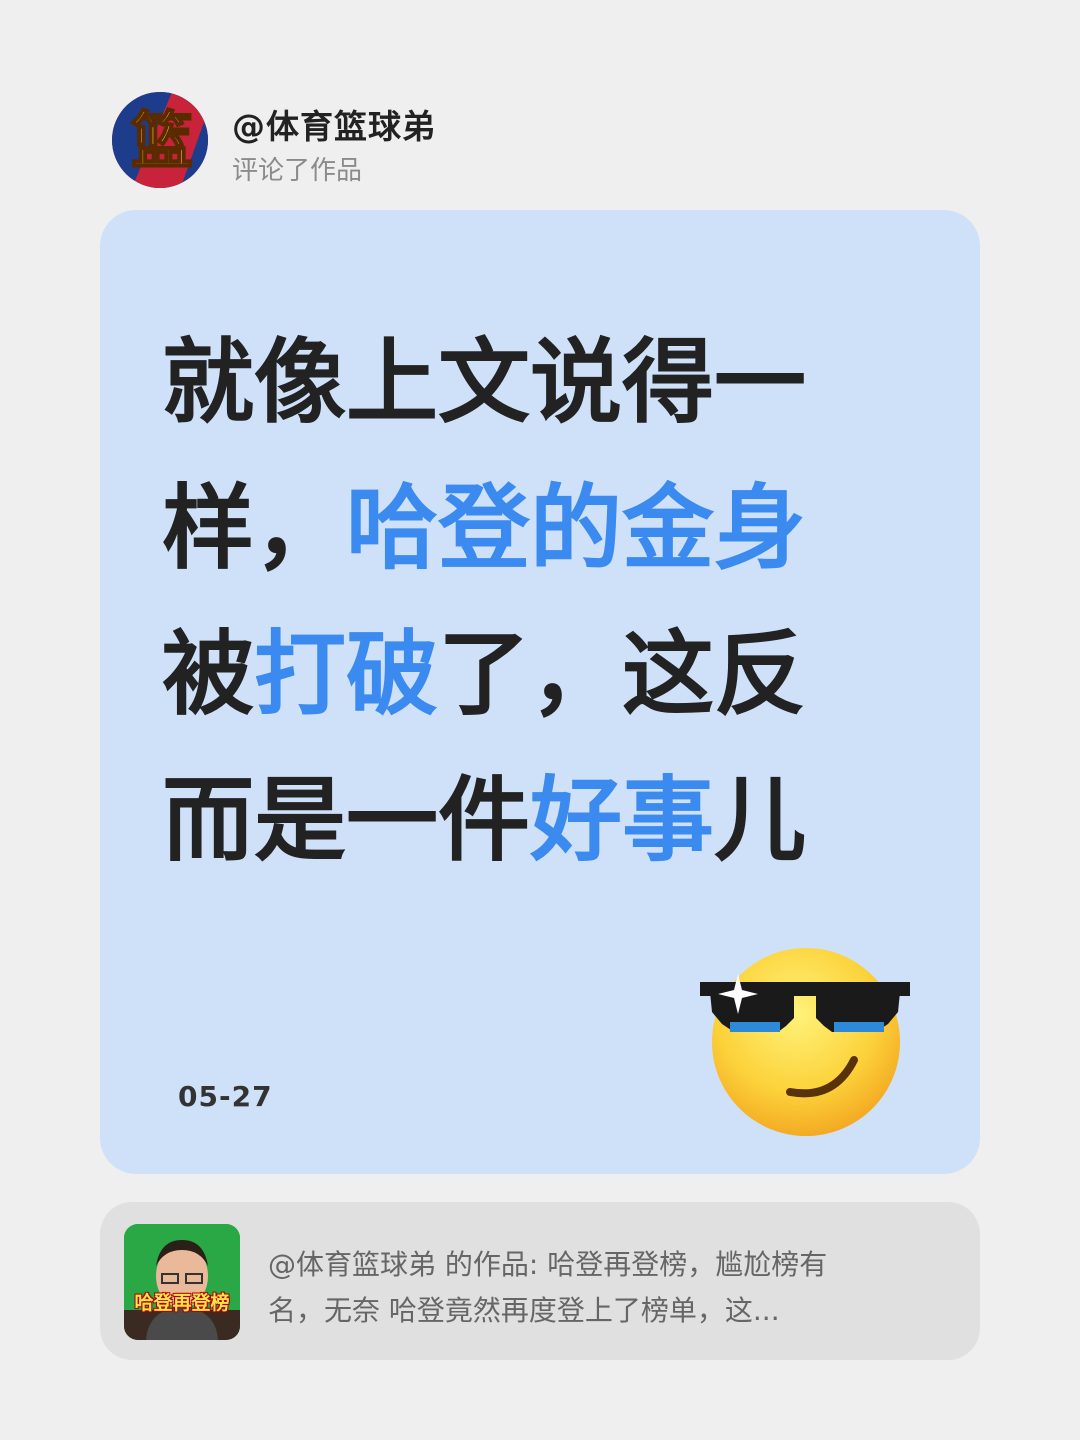  What do you see at coordinates (805, 1042) in the screenshot?
I see `smiling-face-with-sunglasses-icon` at bounding box center [805, 1042].